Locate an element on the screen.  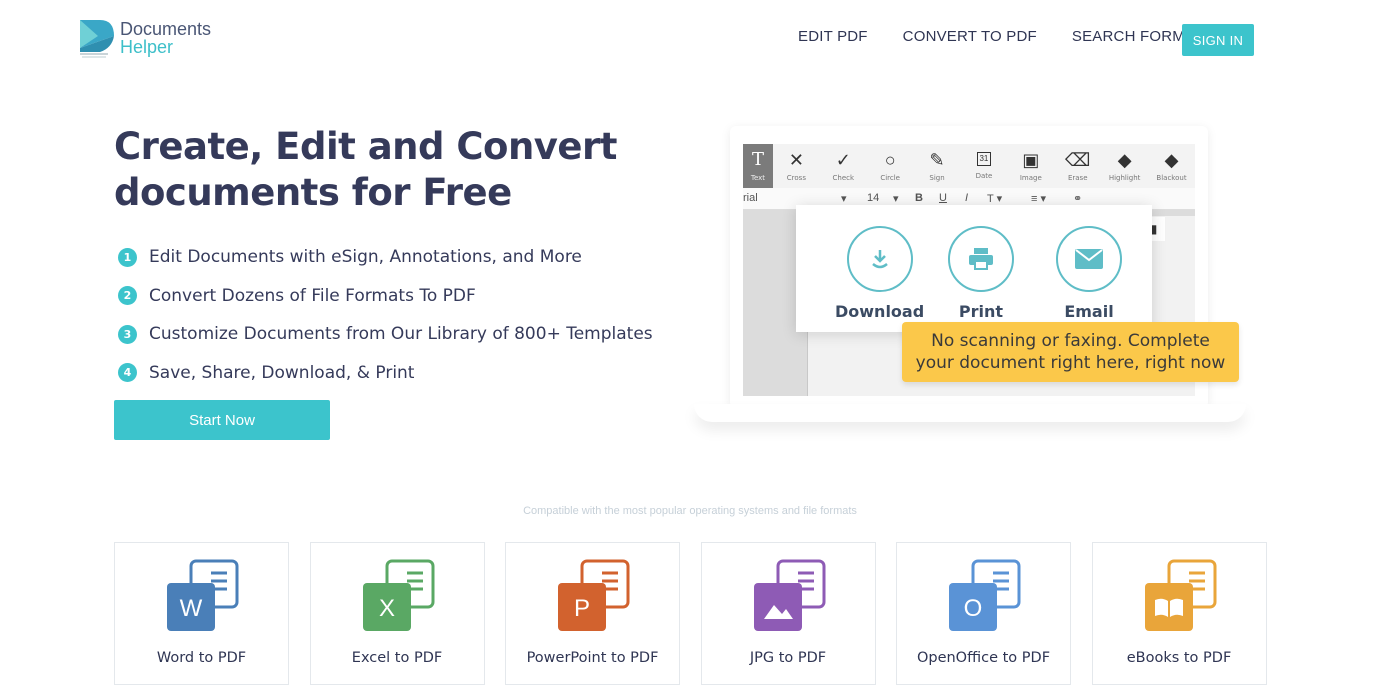
tool-label: Cross is located at coordinates (796, 178).